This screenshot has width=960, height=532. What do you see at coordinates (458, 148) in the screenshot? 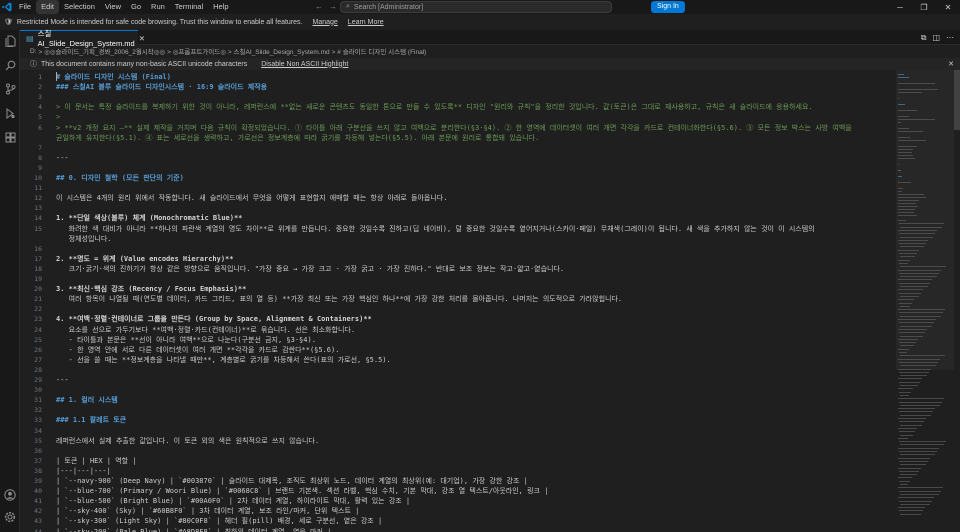
I see `code-line: 7` at bounding box center [458, 148].